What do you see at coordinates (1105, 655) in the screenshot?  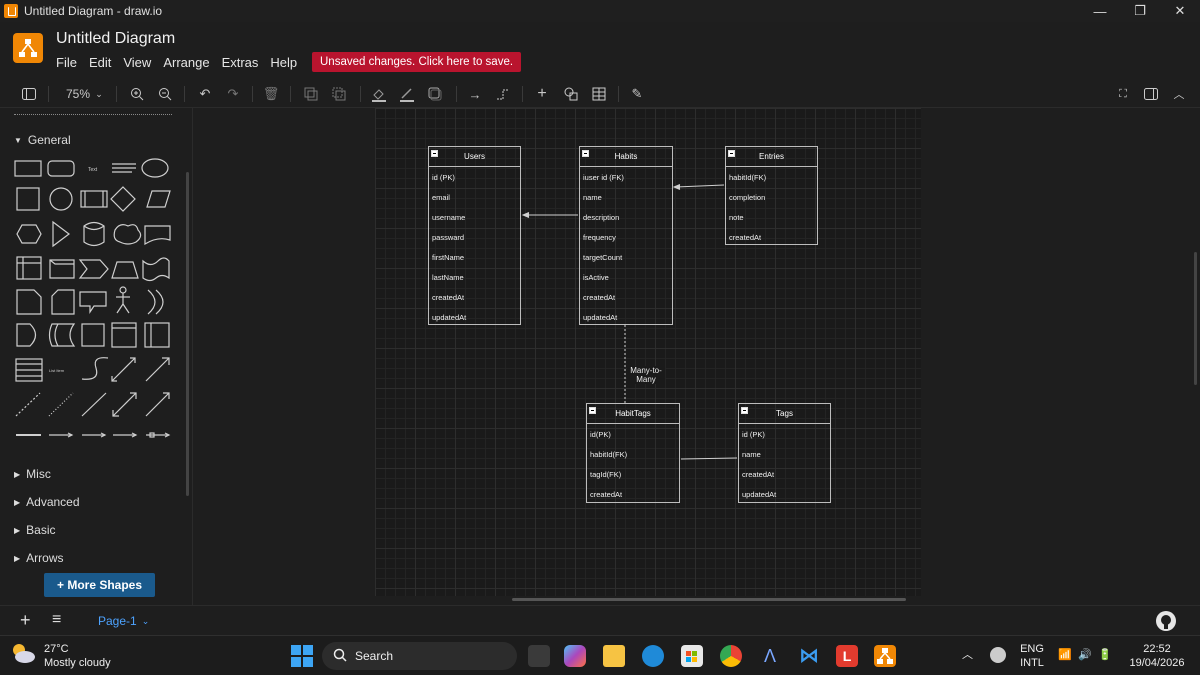 I see `battery-icon: 🔋` at bounding box center [1105, 655].